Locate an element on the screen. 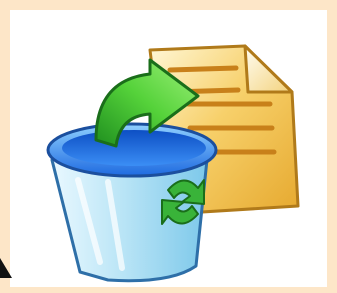 Image resolution: width=337 pixels, height=293 pixels. corner-arrow-icon is located at coordinates (6, 268).